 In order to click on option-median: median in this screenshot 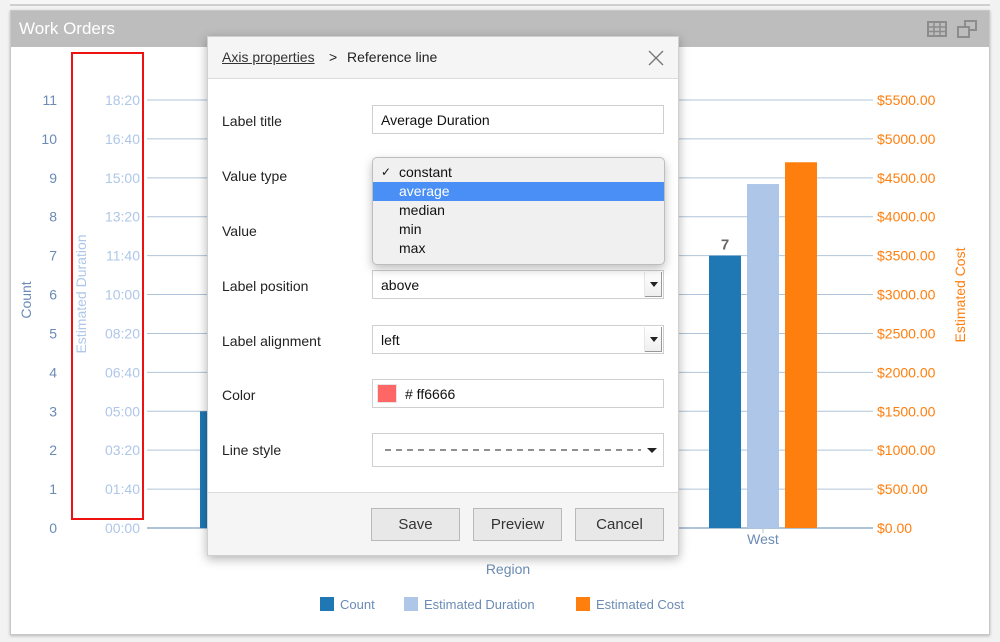, I will do `click(518, 210)`.